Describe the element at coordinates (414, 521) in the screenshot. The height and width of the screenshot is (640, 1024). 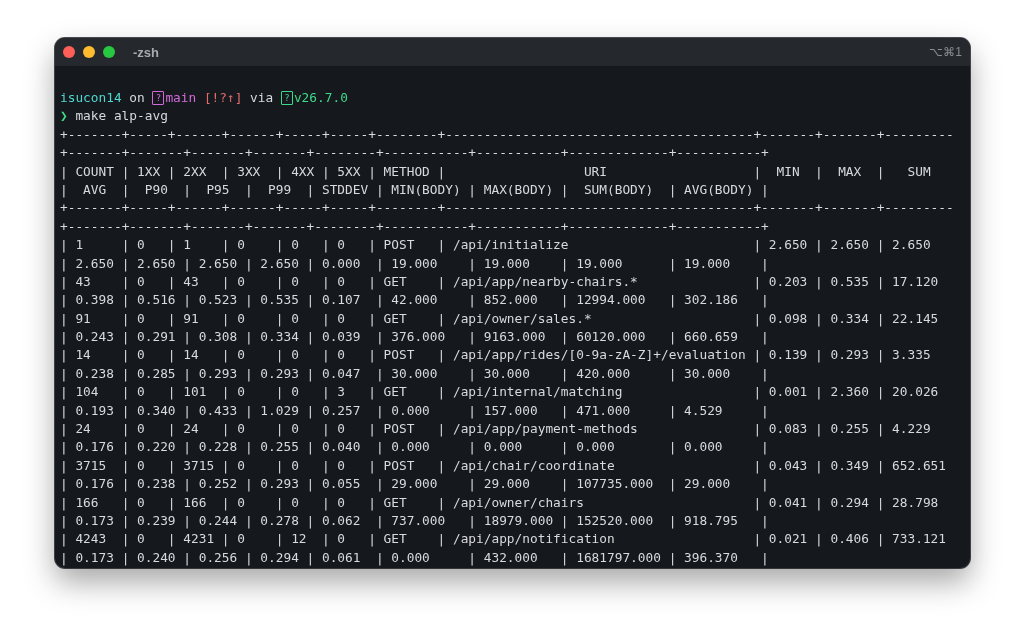
I see `output-line: | 0.173 | 0.239 | 0.244 | 0.278 | 0.062 | 737.000 | 18979.000 | 152520.000 | 918.795 |` at that location.